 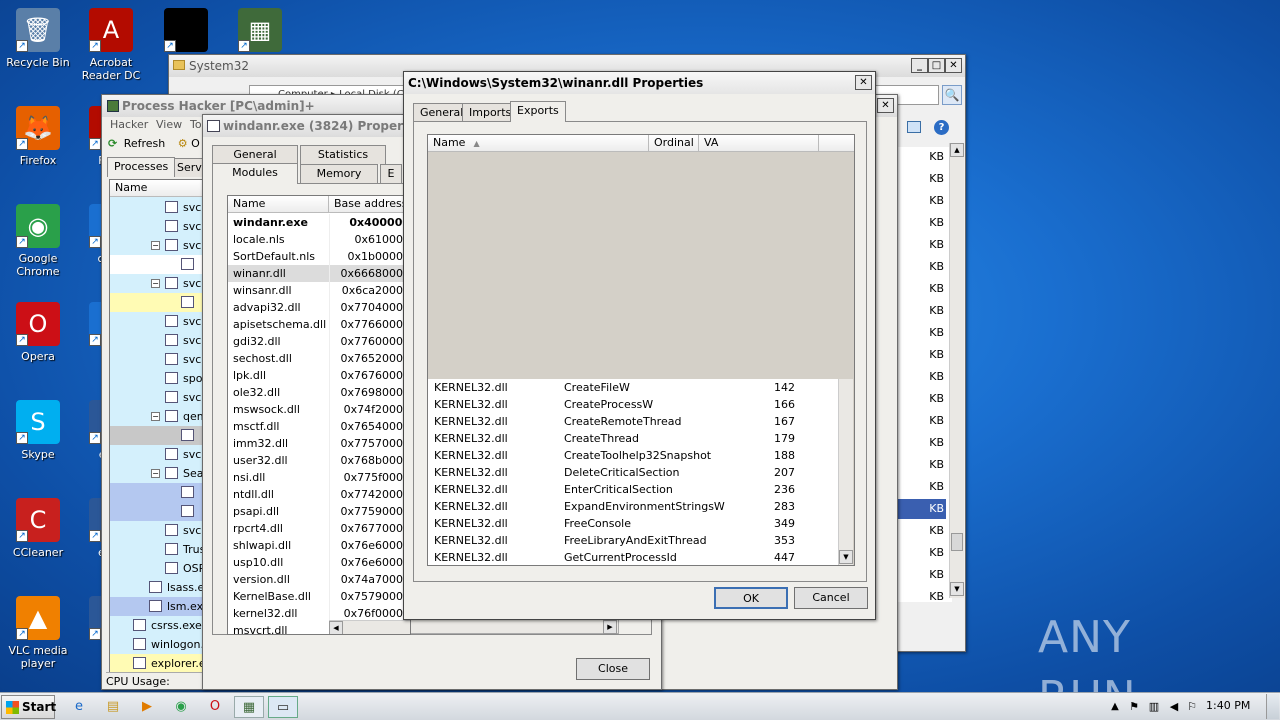 What do you see at coordinates (515, 626) in the screenshot?
I see `module-hscroll-ext: ▶` at bounding box center [515, 626].